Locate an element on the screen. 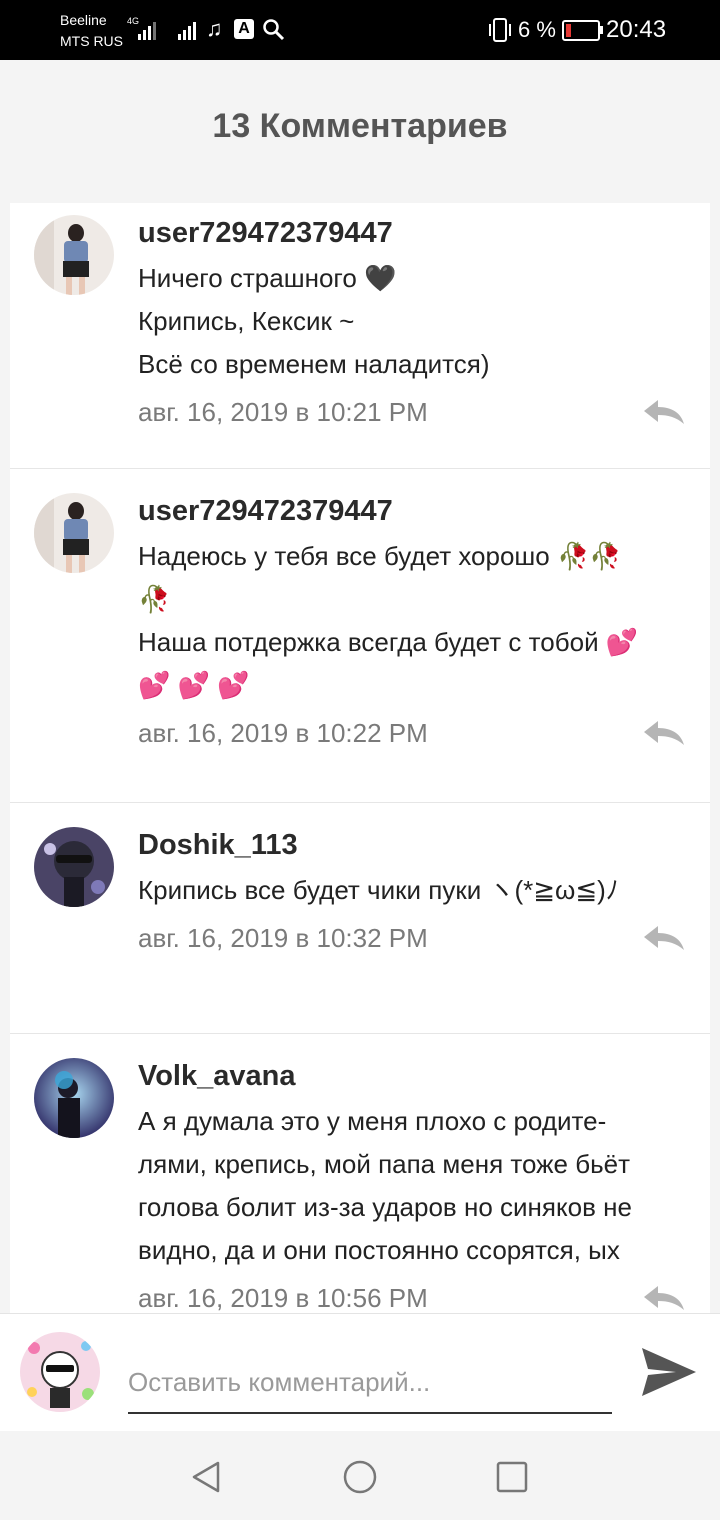  page-title: 13 Комментариев is located at coordinates (360, 126).